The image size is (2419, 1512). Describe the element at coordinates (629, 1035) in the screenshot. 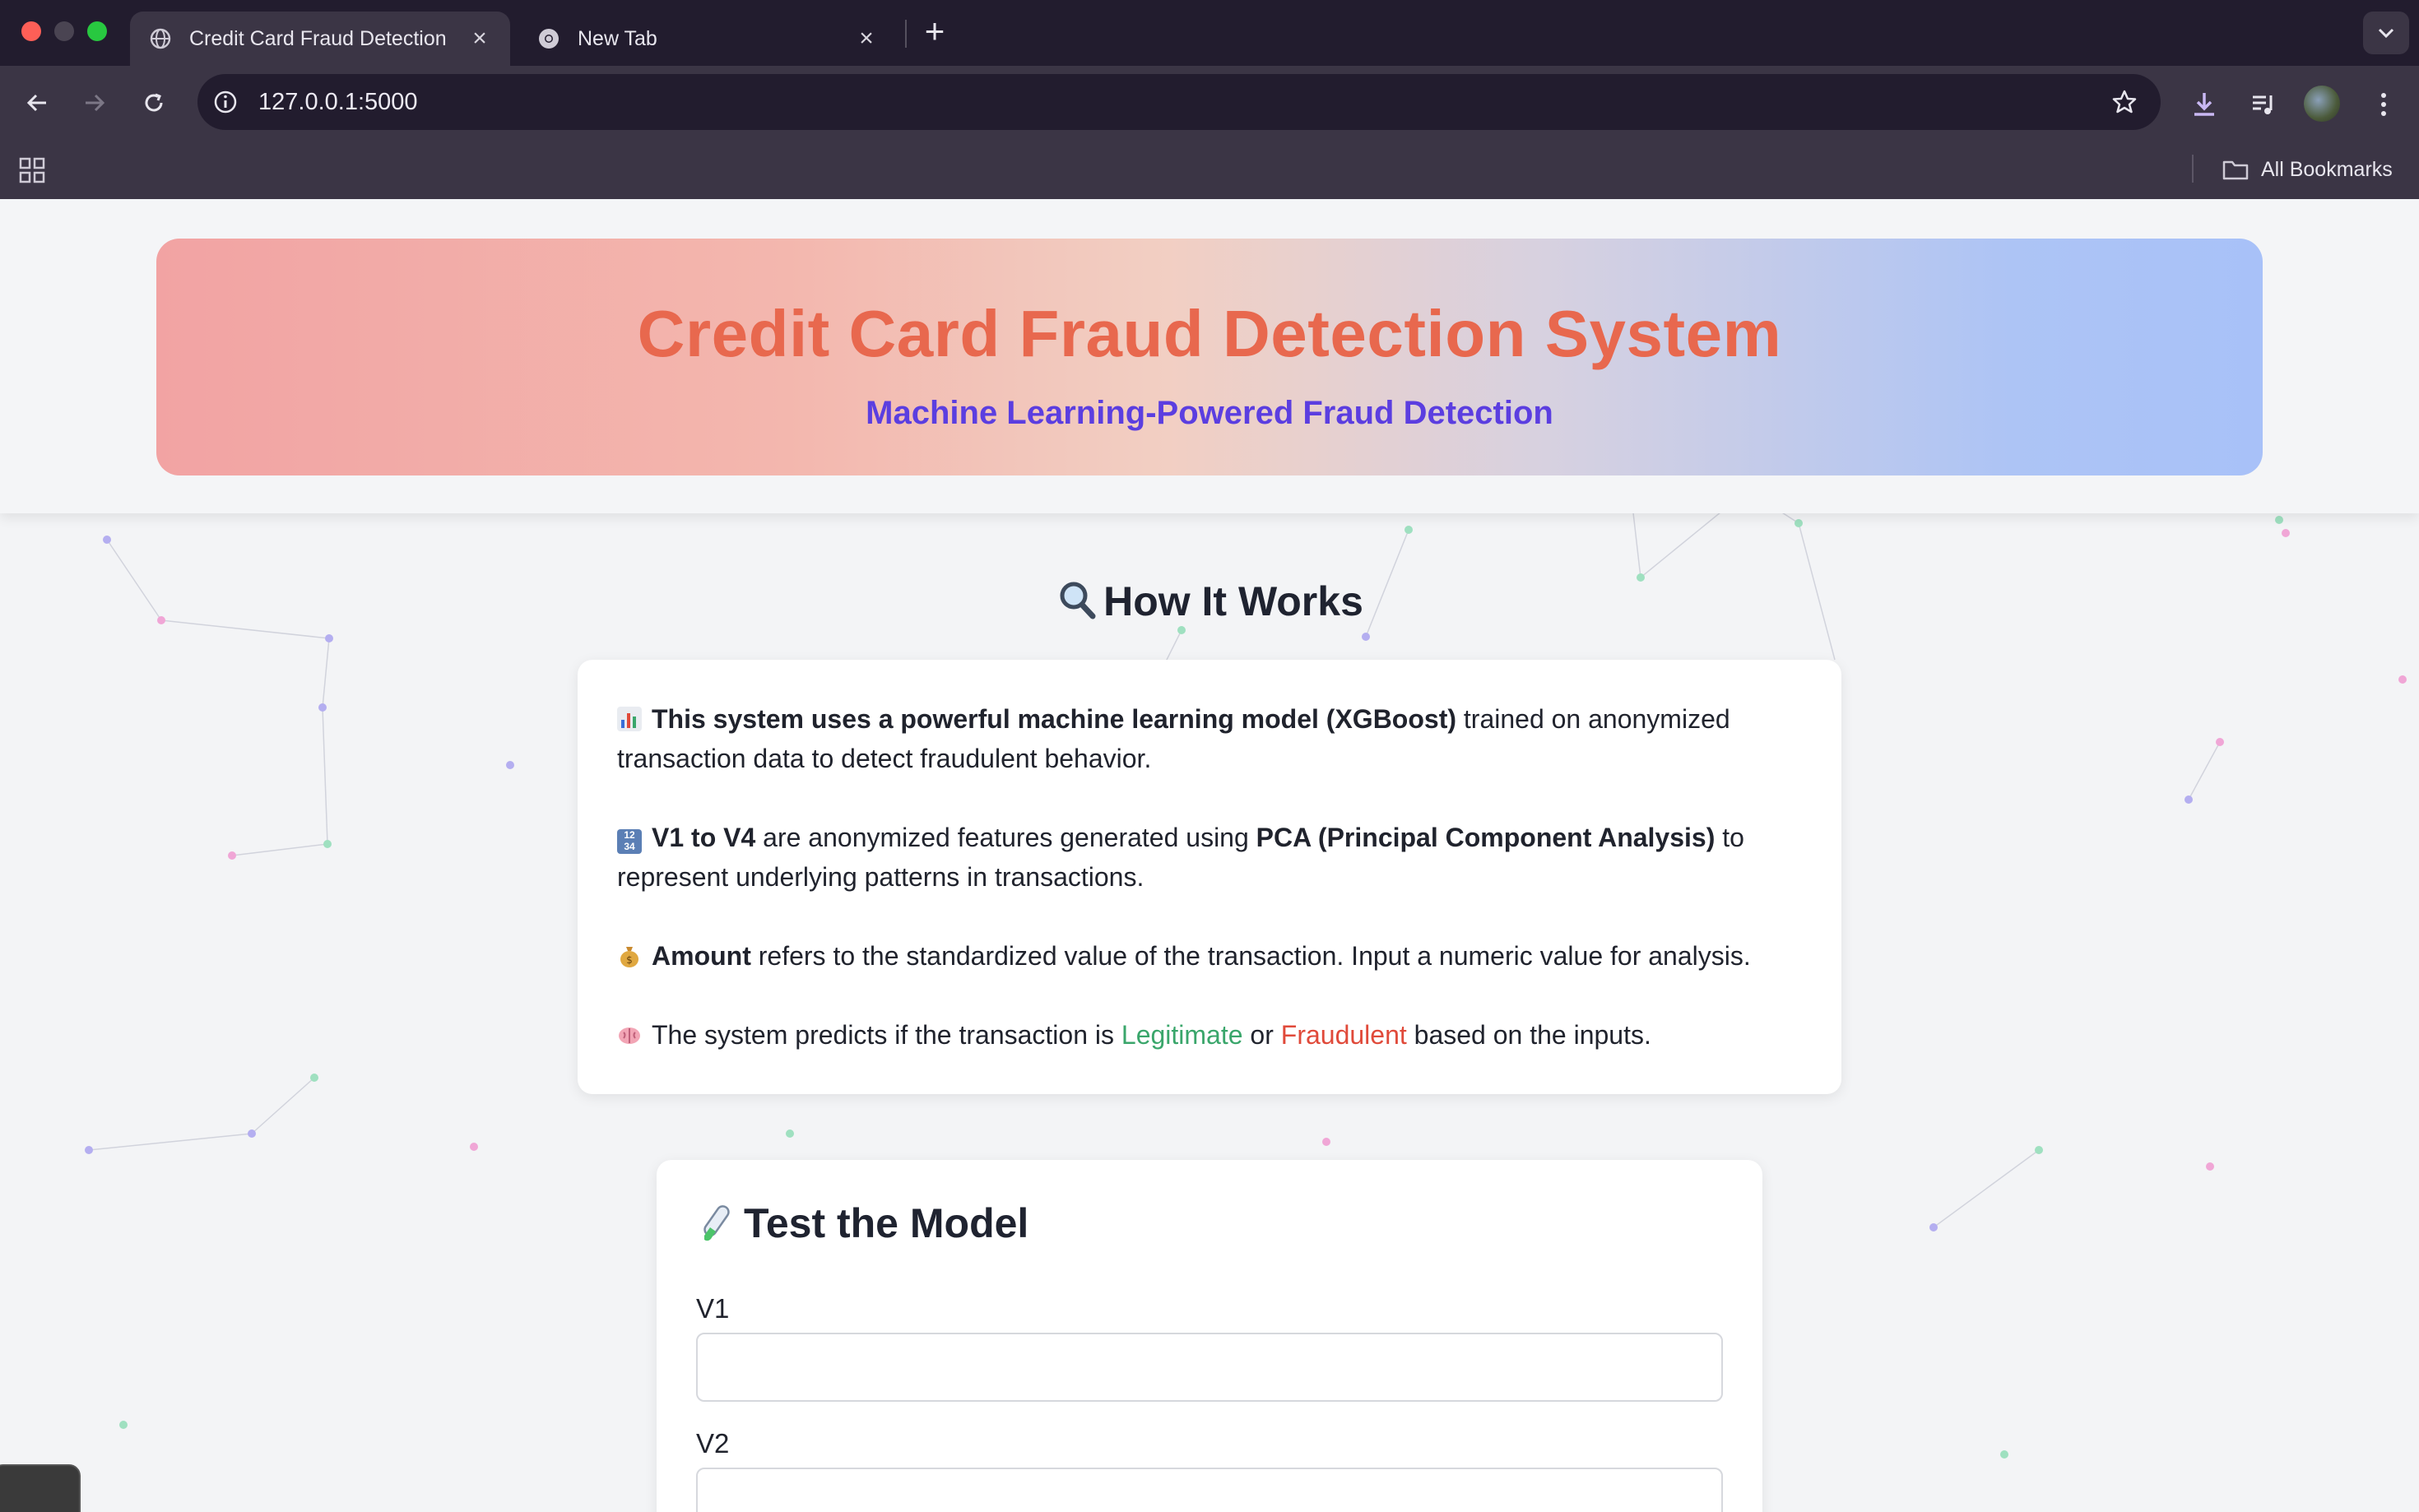

I see `brain-icon` at that location.